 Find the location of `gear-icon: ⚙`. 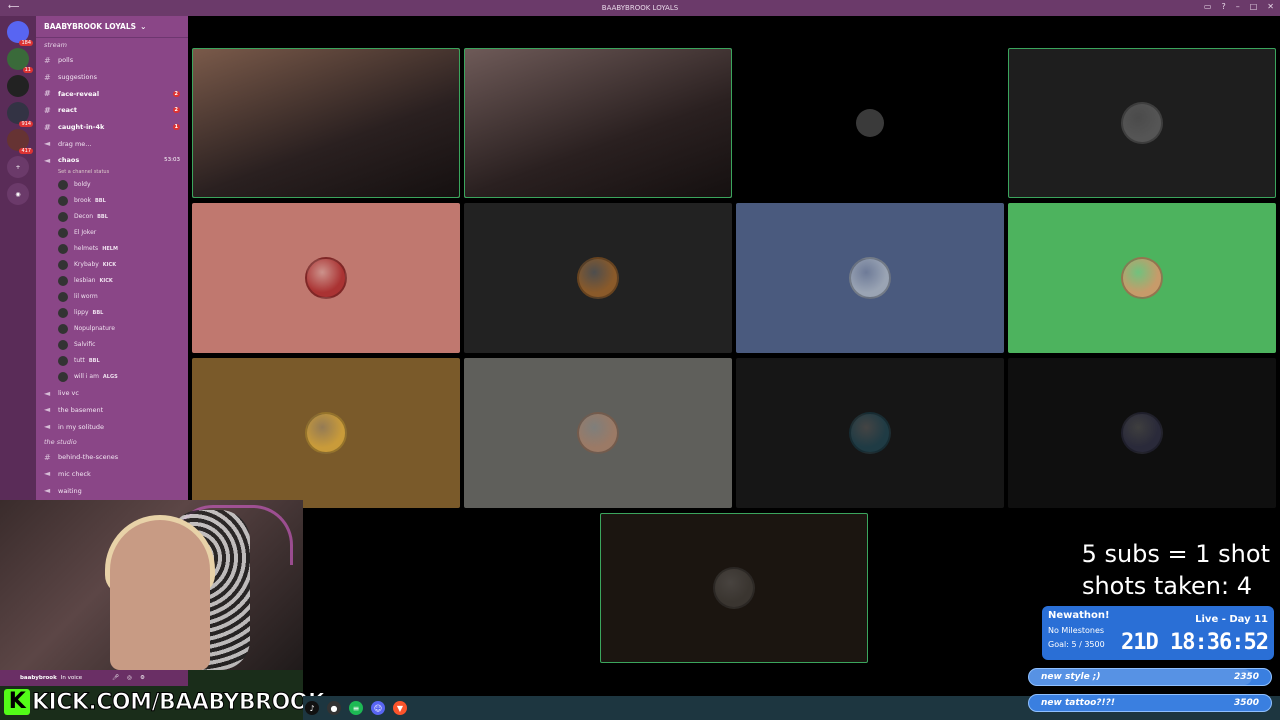

gear-icon: ⚙ is located at coordinates (142, 678).